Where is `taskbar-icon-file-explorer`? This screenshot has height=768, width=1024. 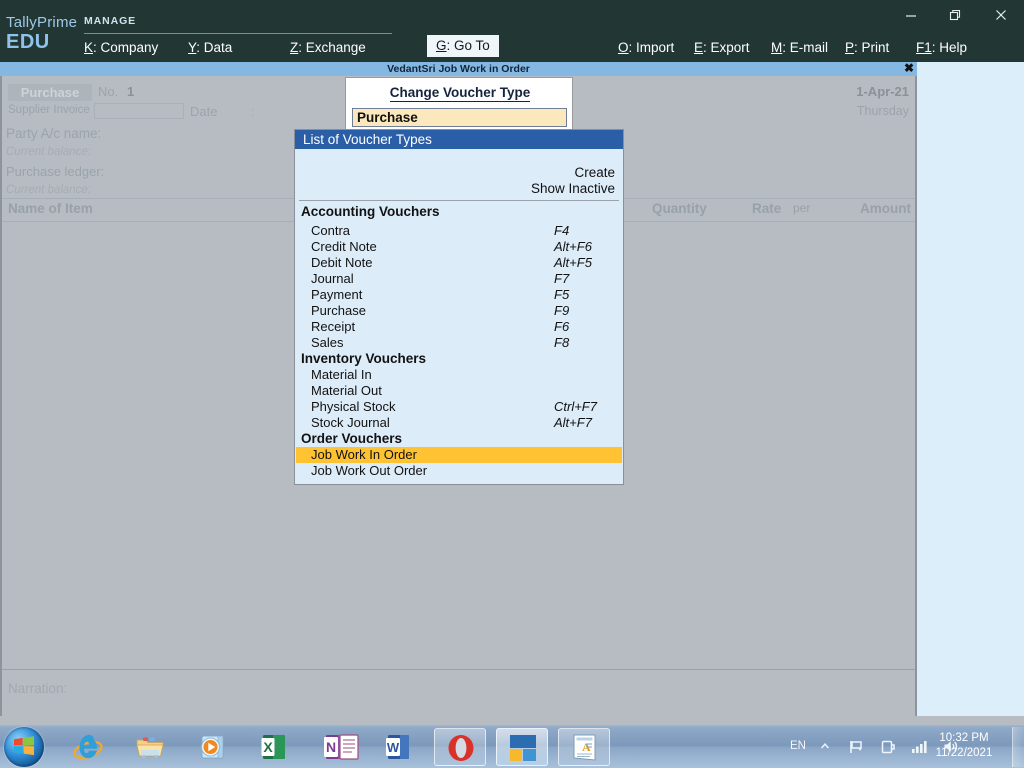 taskbar-icon-file-explorer is located at coordinates (150, 747).